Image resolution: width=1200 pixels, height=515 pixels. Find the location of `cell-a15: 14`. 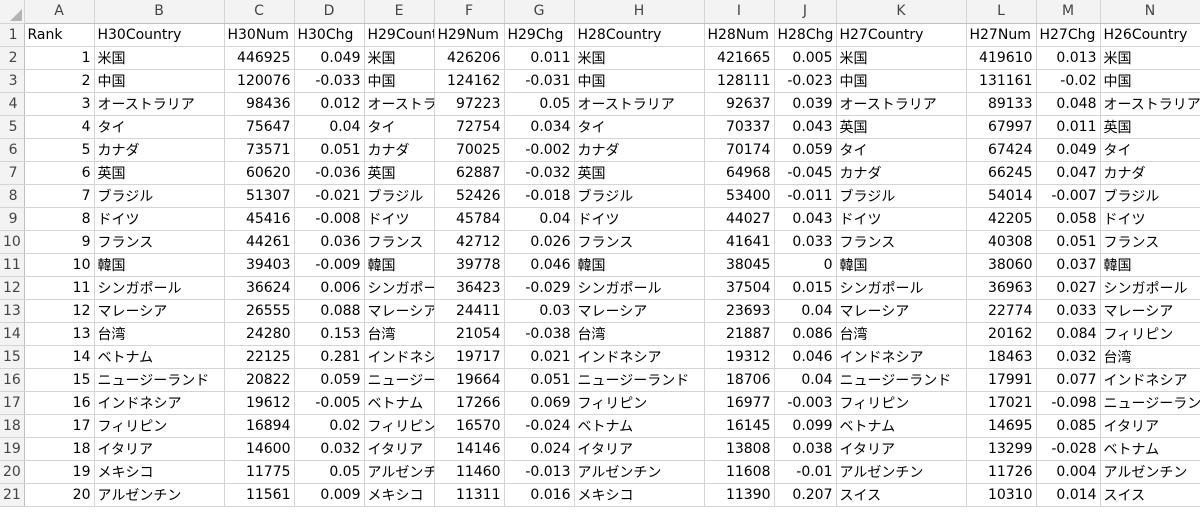

cell-a15: 14 is located at coordinates (59, 357).